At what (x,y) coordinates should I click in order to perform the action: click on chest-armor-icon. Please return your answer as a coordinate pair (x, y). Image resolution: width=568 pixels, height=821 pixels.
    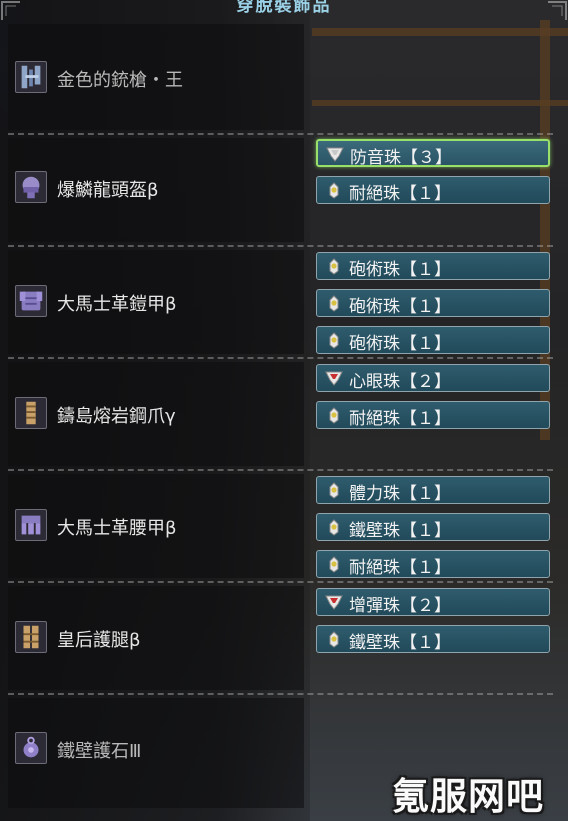
    Looking at the image, I should click on (31, 301).